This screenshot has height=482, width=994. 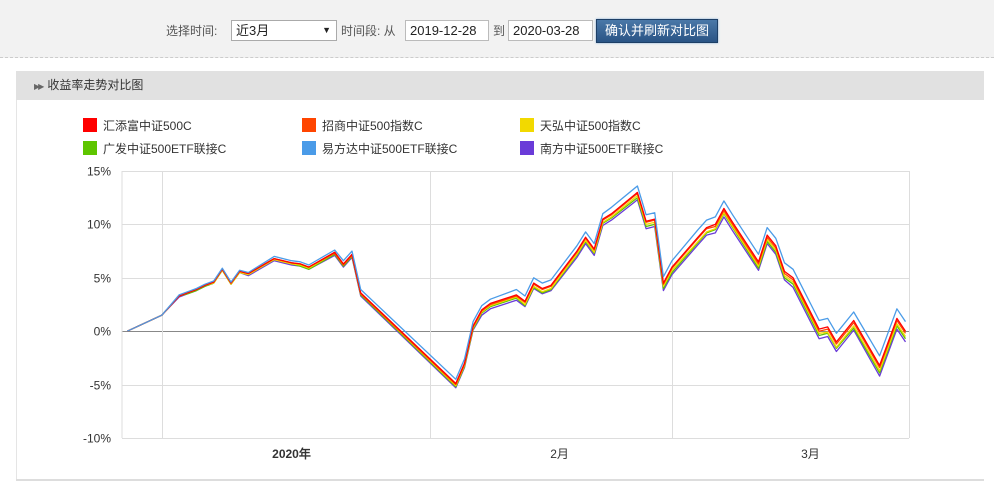 What do you see at coordinates (103, 279) in the screenshot?
I see `y-tick-label: 5%` at bounding box center [103, 279].